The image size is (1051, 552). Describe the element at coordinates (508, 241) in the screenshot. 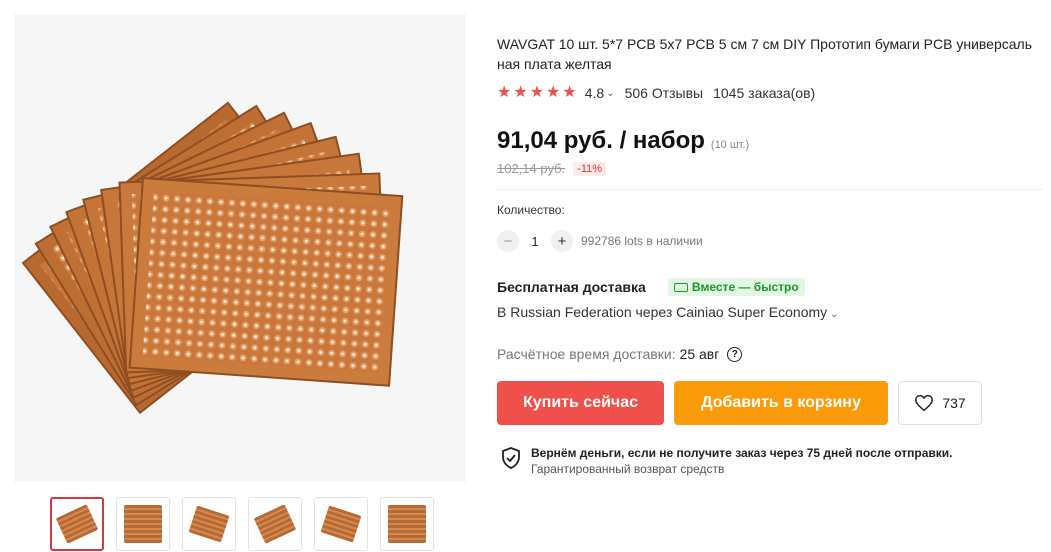

I see `quantity-minus-button: −` at that location.